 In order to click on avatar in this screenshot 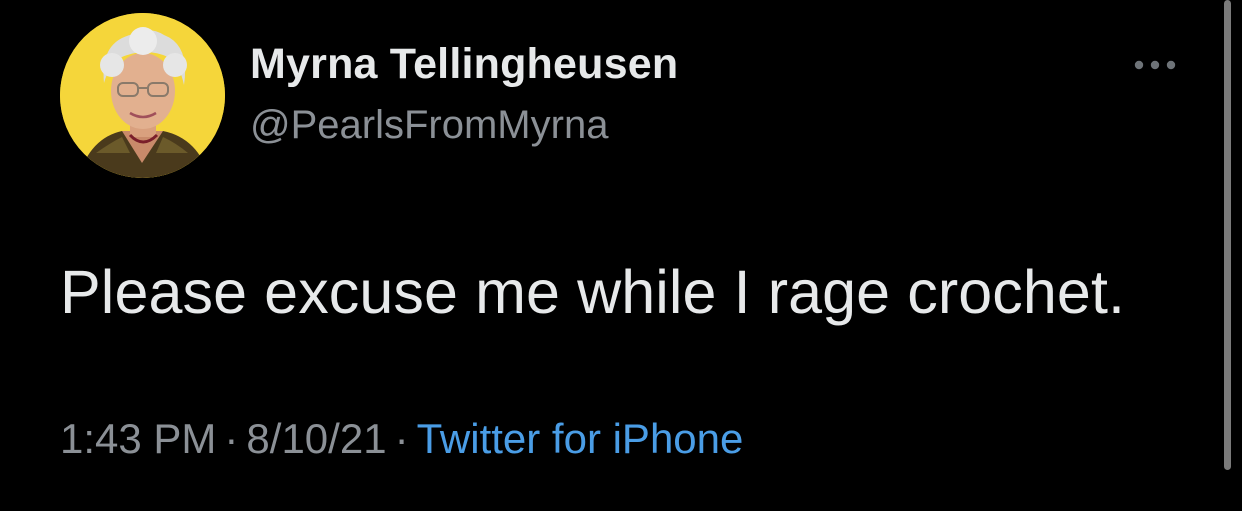, I will do `click(142, 95)`.